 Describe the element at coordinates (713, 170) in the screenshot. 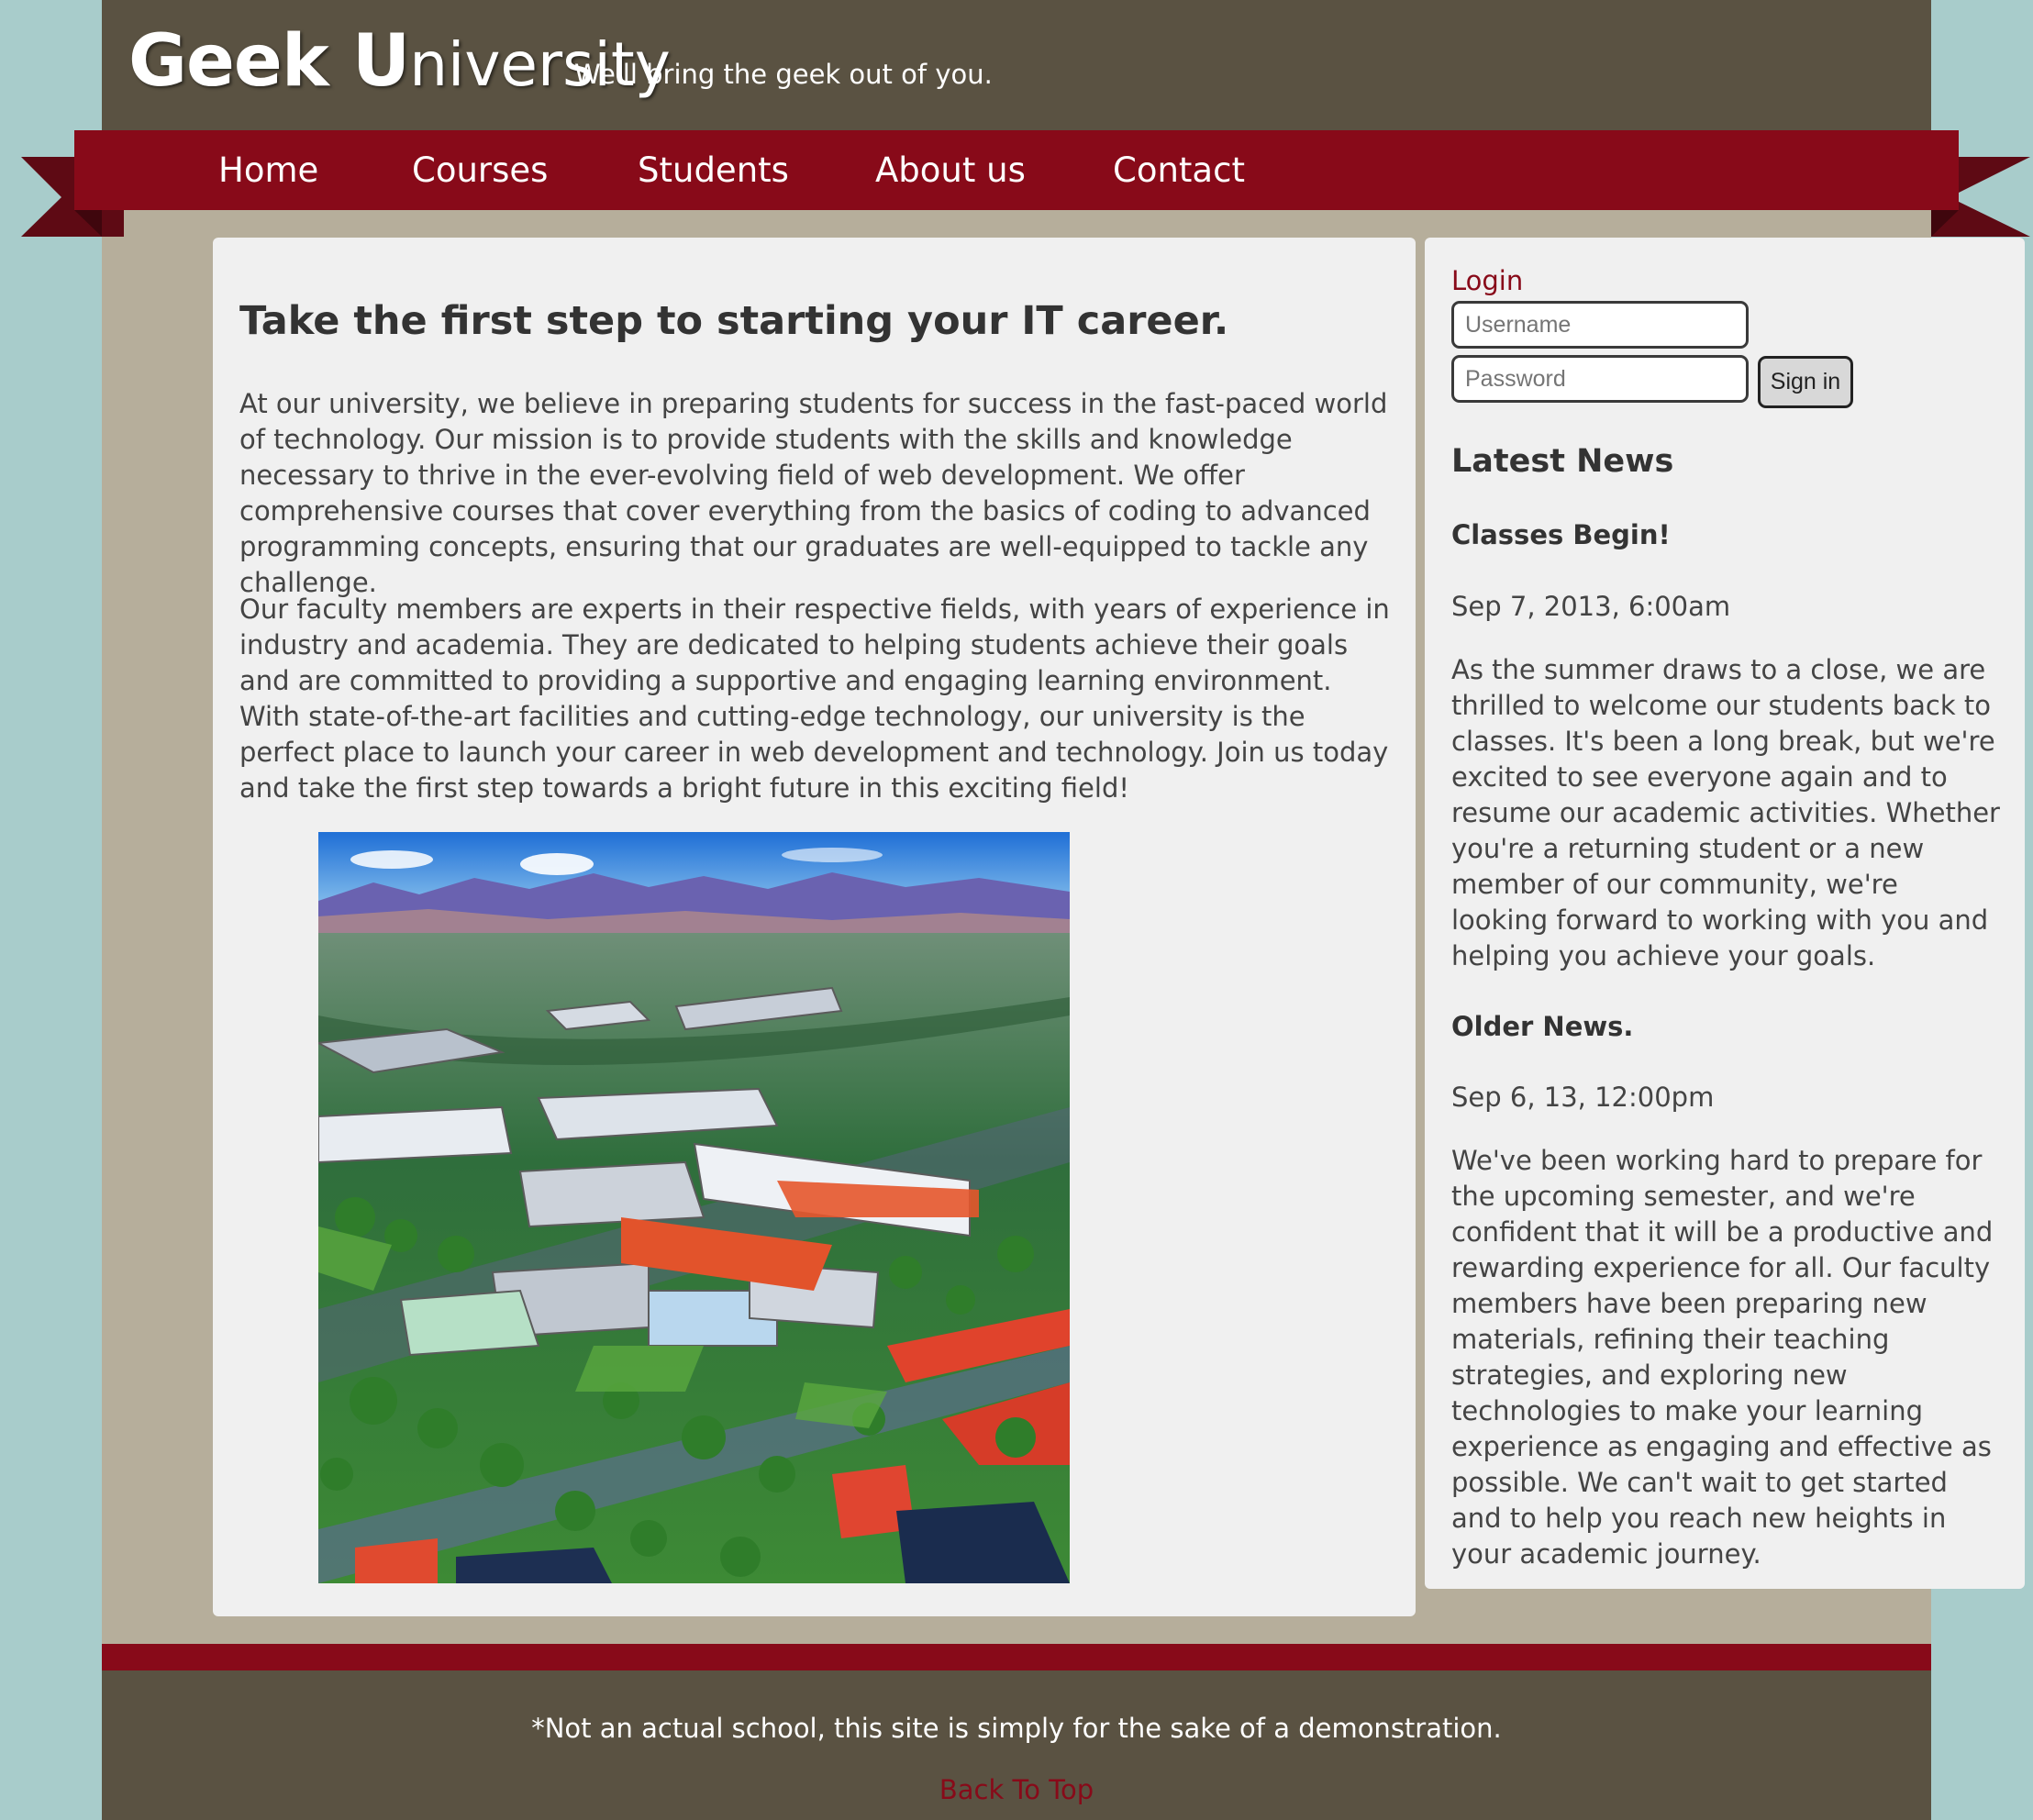

I see `nav-item-students: Students` at that location.